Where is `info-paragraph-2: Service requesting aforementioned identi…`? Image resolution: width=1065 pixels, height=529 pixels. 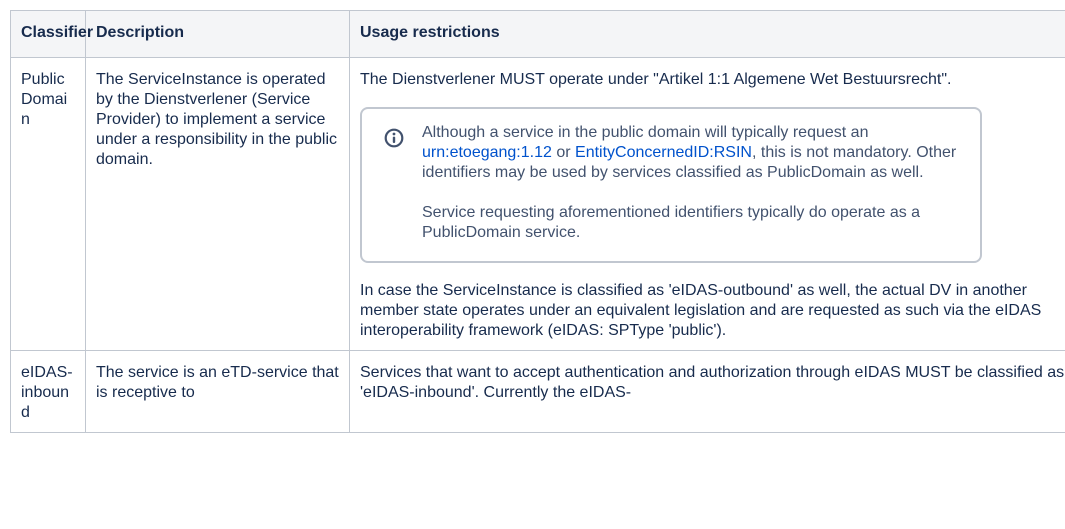 info-paragraph-2: Service requesting aforementioned identi… is located at coordinates (671, 222).